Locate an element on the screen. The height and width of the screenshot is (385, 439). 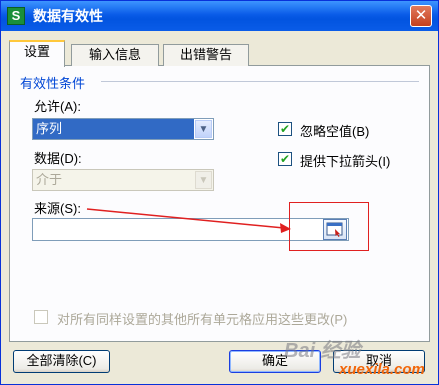
watermark-baidu: Bai 经验 is located at coordinates (322, 351).